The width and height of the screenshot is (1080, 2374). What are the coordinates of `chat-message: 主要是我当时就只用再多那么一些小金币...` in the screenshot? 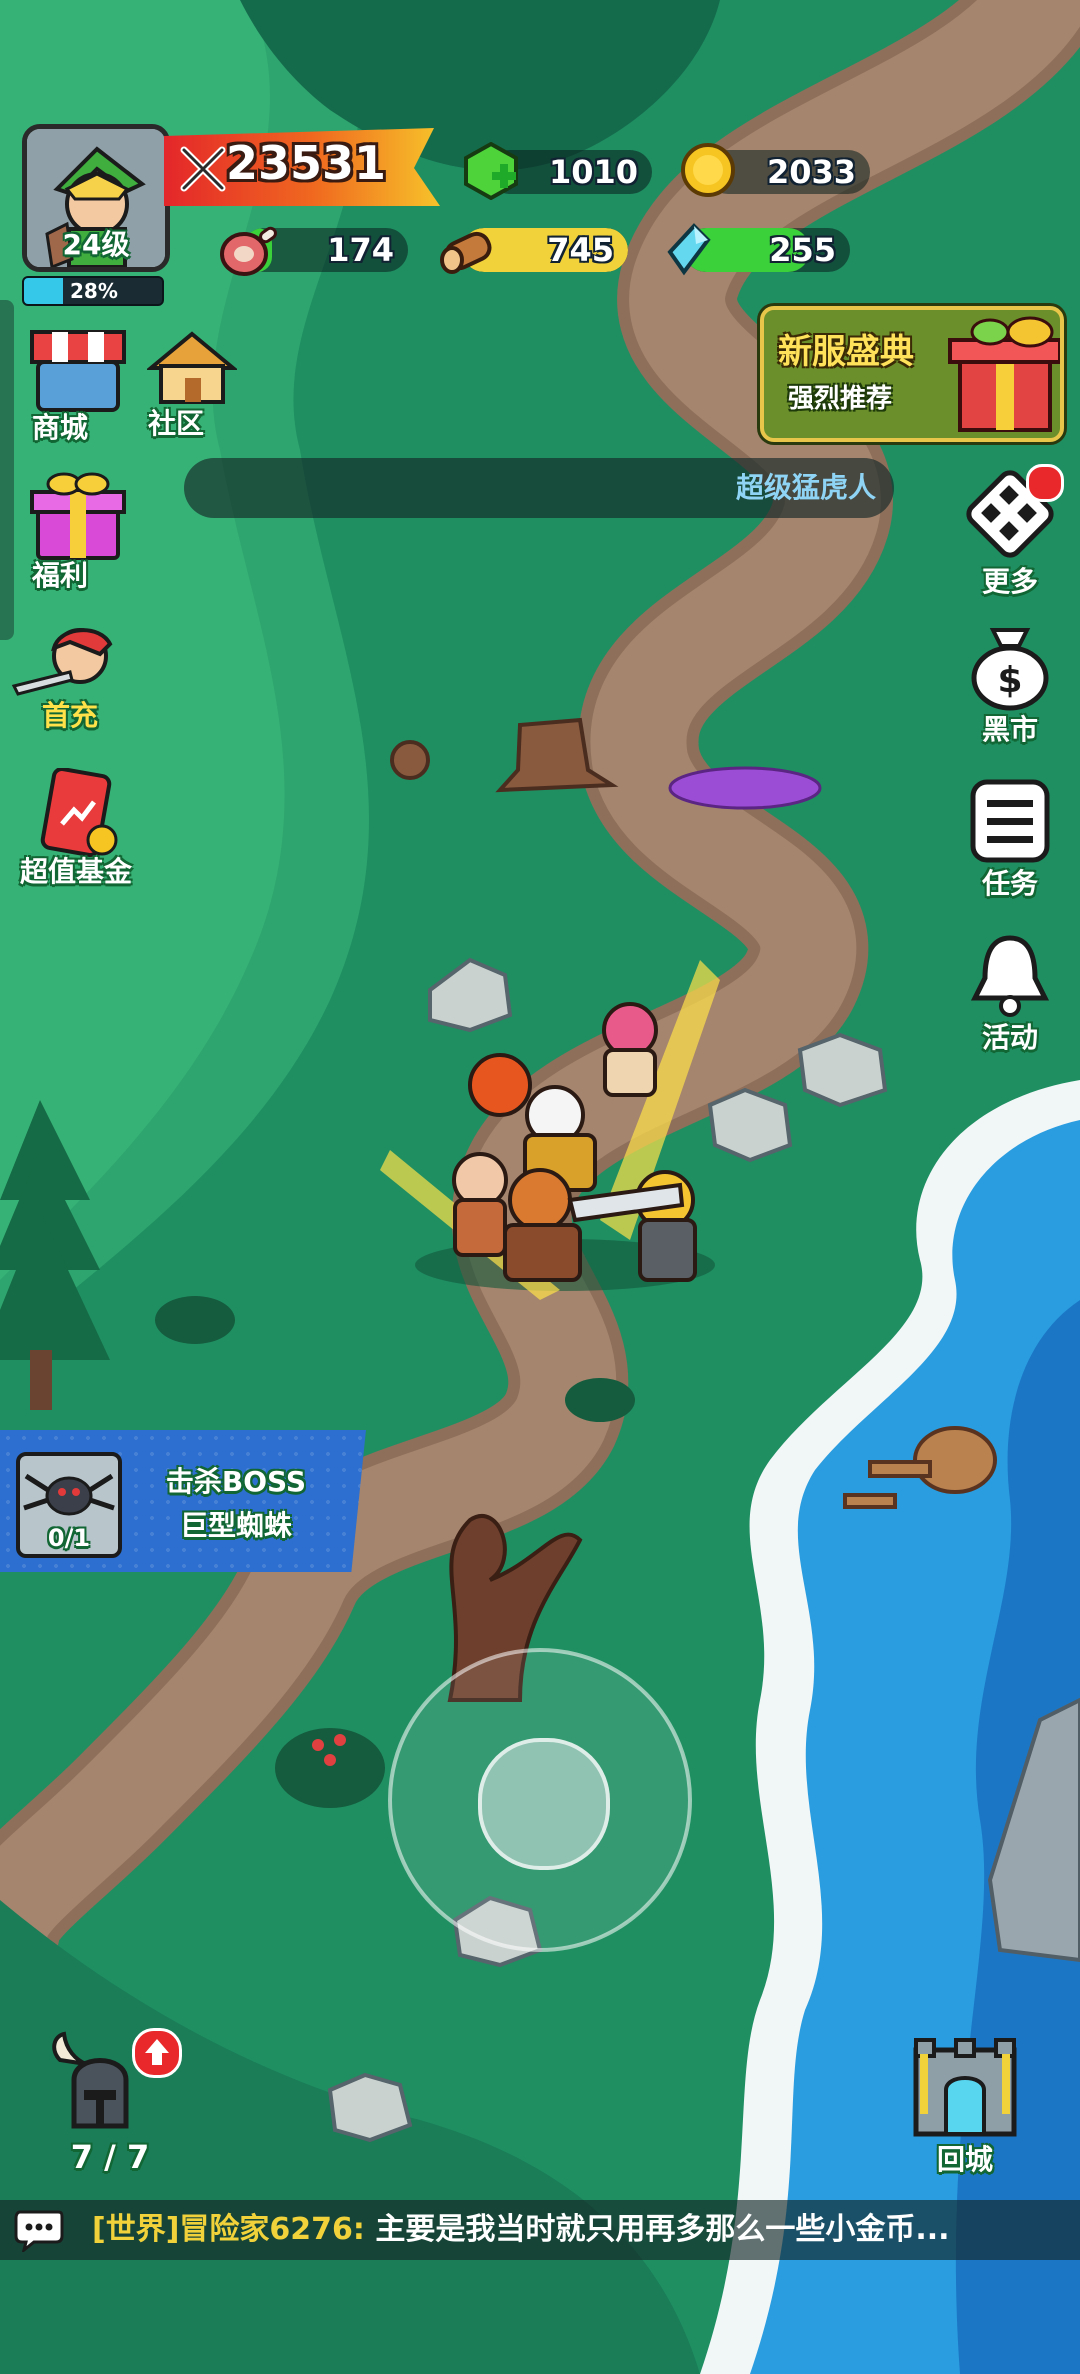 It's located at (662, 2229).